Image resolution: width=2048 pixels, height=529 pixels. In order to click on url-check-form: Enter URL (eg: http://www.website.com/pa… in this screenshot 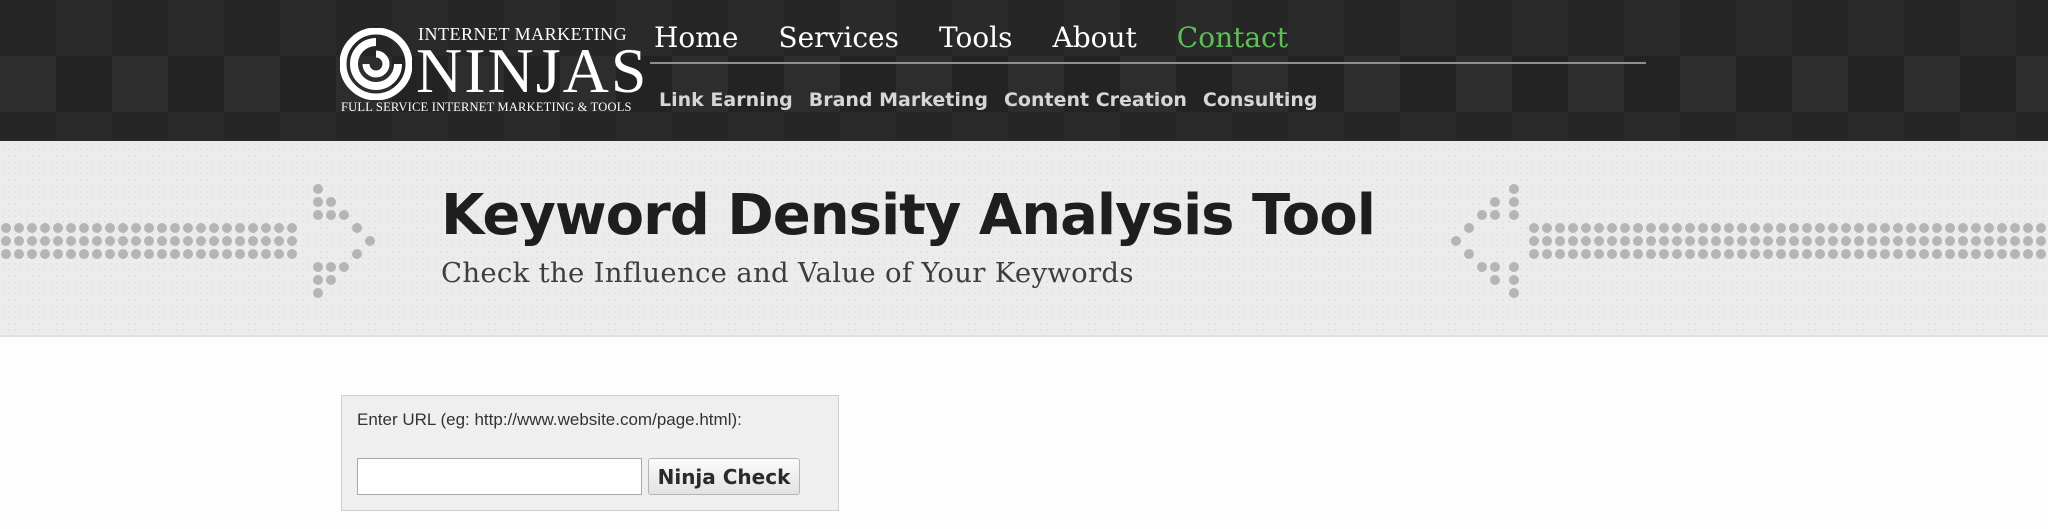, I will do `click(590, 453)`.